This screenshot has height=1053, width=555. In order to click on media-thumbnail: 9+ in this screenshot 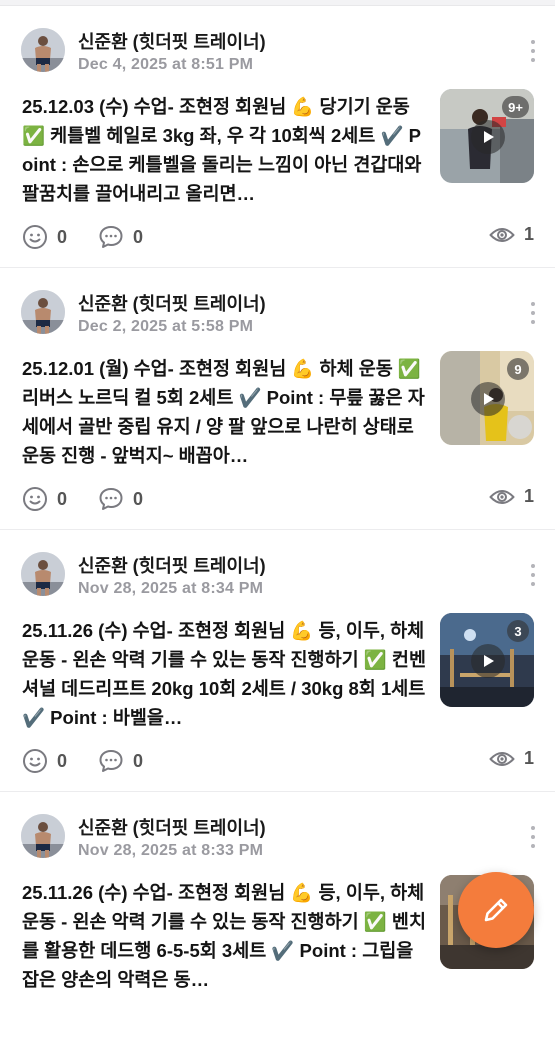, I will do `click(487, 136)`.